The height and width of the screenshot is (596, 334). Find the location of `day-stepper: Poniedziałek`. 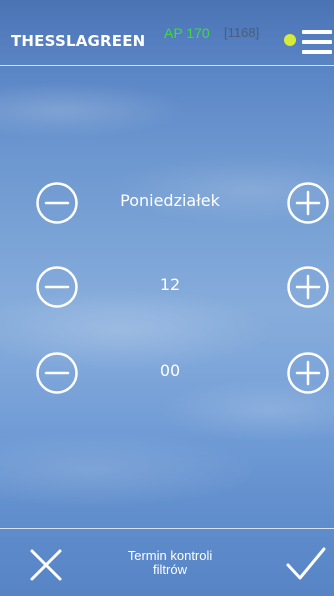

day-stepper: Poniedziałek is located at coordinates (167, 207).